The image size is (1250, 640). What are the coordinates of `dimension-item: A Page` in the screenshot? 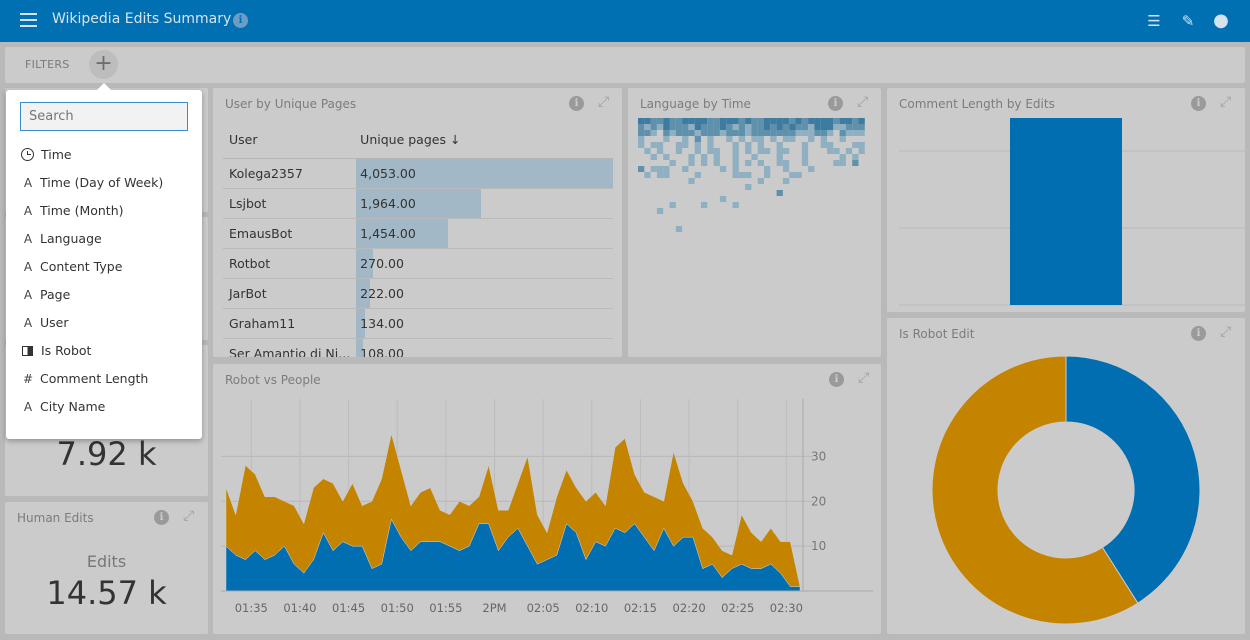 It's located at (45, 298).